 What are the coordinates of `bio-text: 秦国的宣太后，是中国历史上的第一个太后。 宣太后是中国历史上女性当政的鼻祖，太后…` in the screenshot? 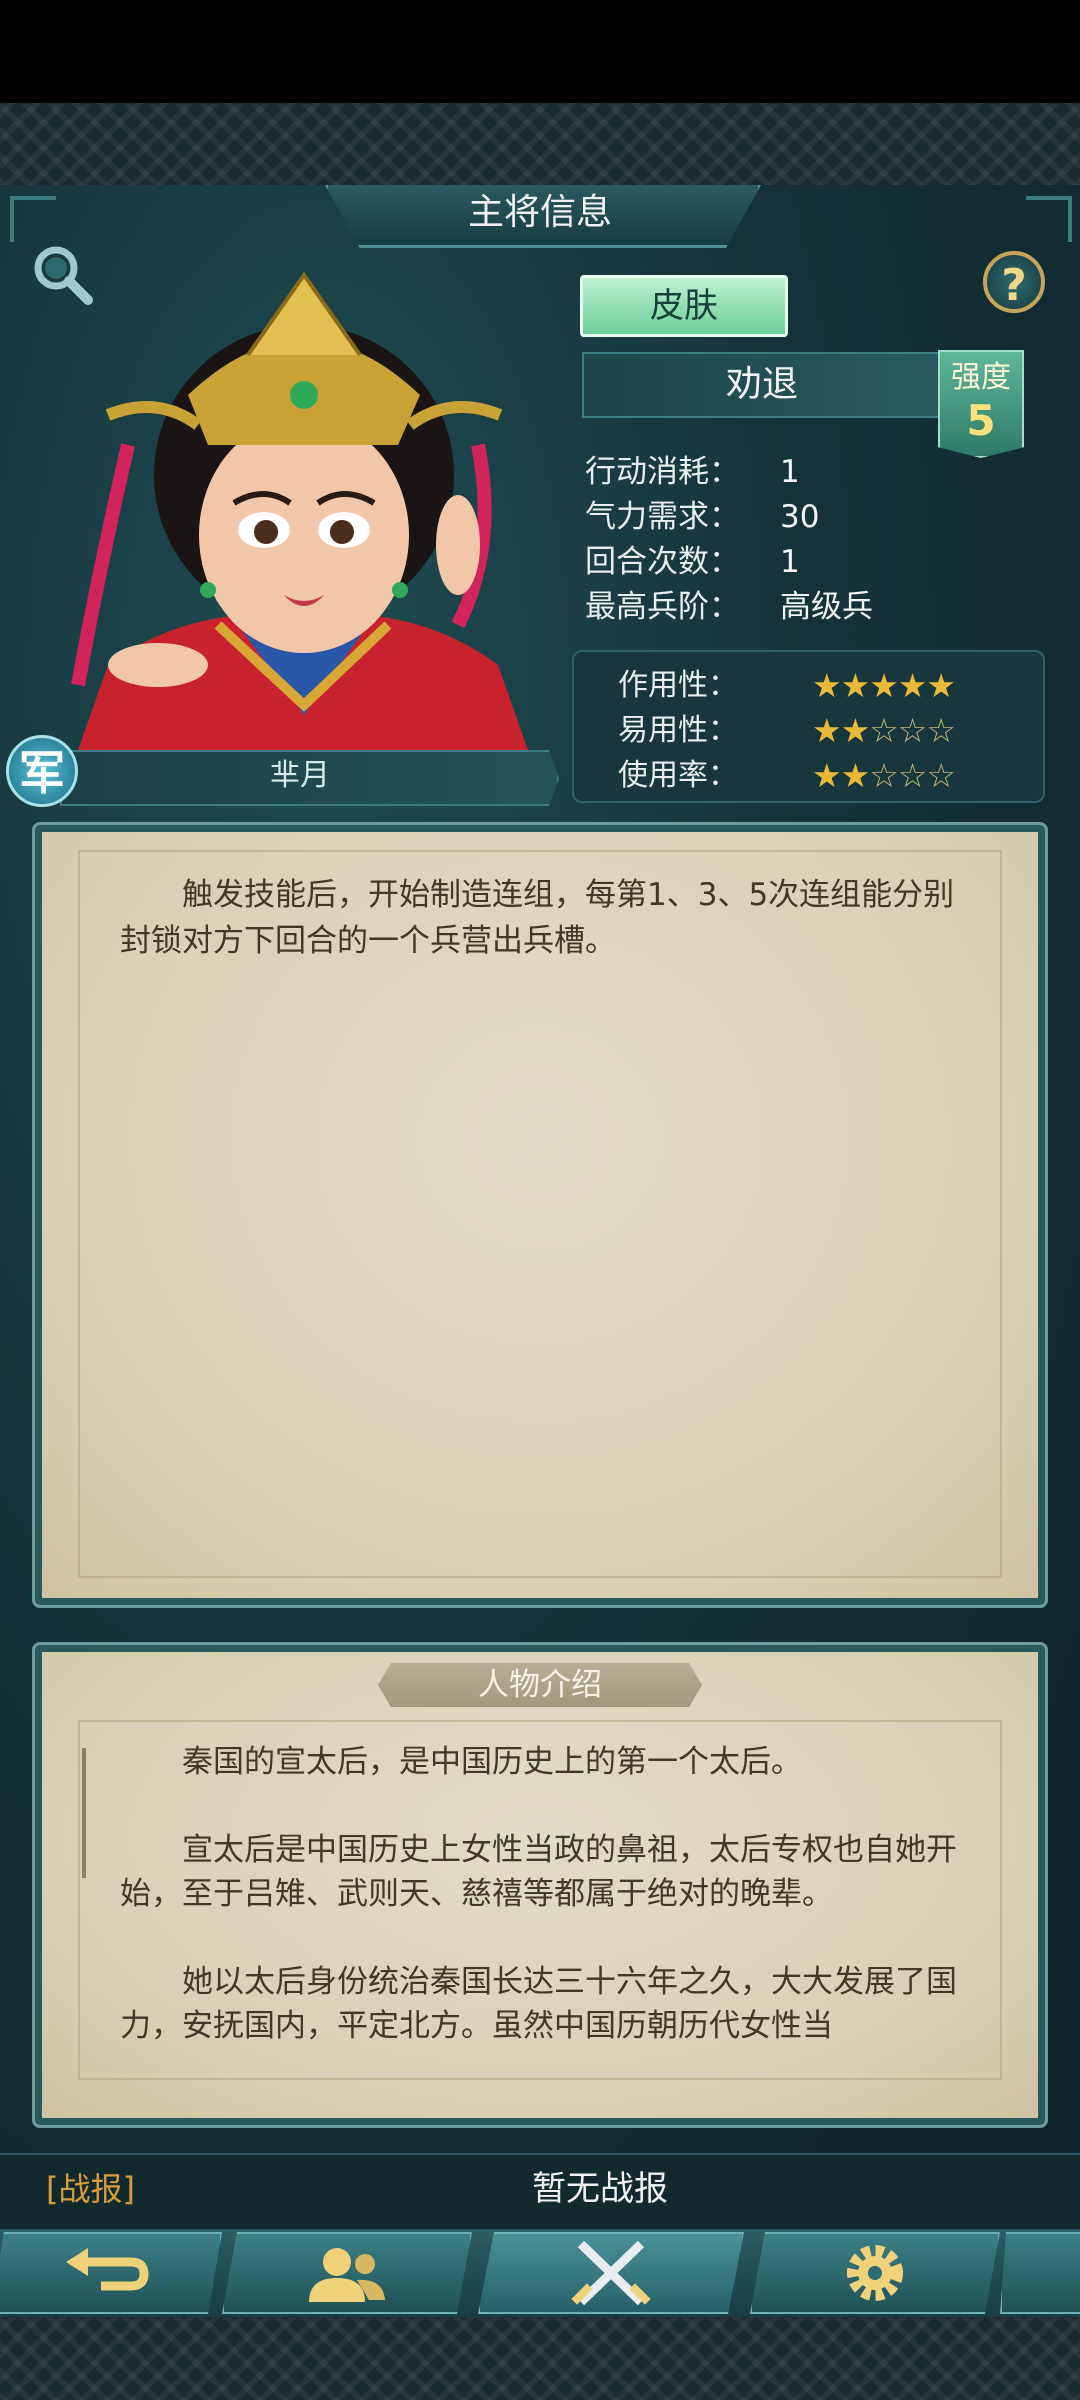 It's located at (538, 1892).